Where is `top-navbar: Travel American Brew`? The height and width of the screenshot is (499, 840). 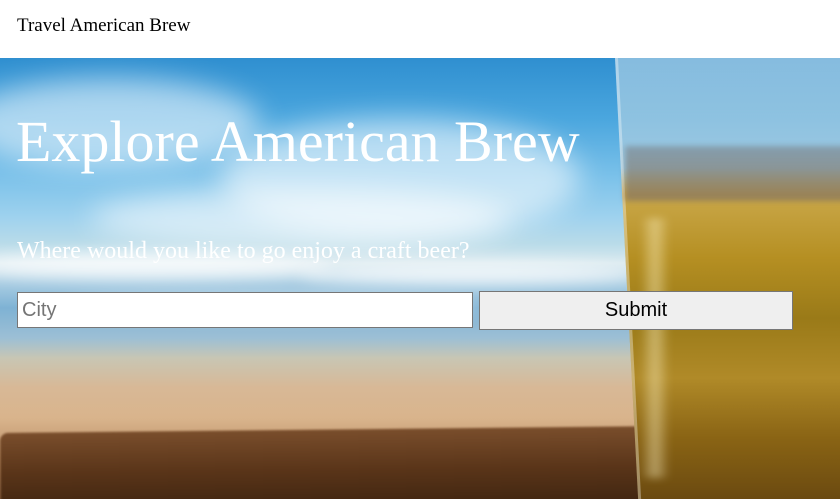 top-navbar: Travel American Brew is located at coordinates (420, 29).